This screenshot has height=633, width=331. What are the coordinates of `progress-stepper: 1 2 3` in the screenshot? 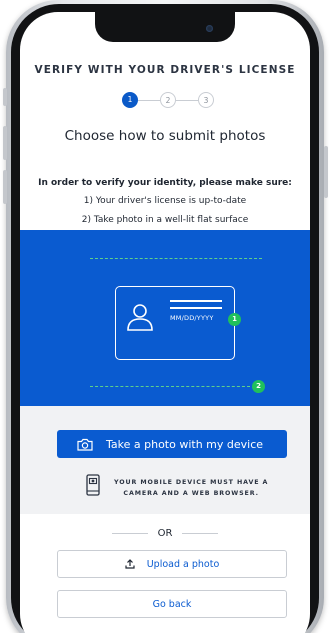 It's located at (166, 101).